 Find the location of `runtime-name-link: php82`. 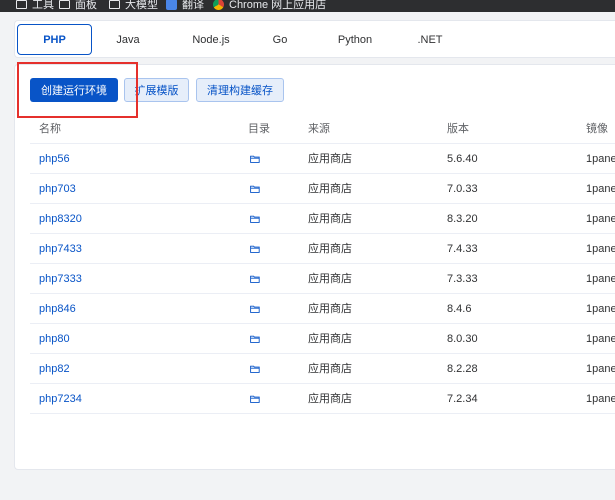

runtime-name-link: php82 is located at coordinates (54, 369).